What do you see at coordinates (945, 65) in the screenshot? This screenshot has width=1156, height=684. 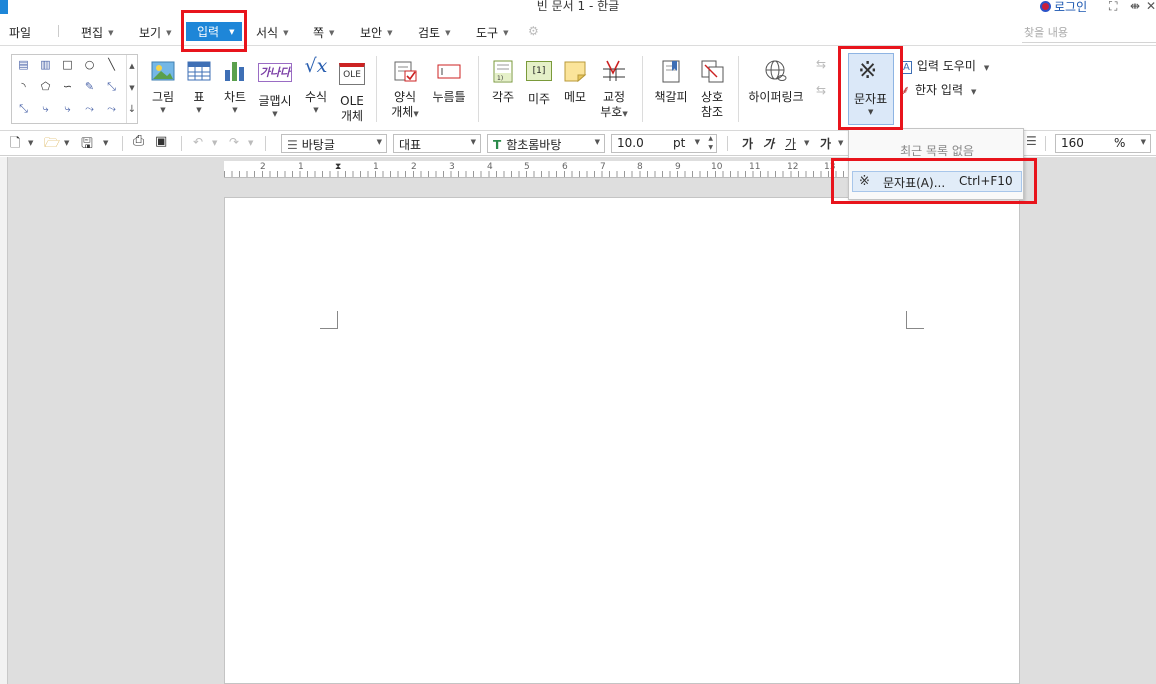 I see `input-helper-button: A 입력 도우미 ▼` at bounding box center [945, 65].